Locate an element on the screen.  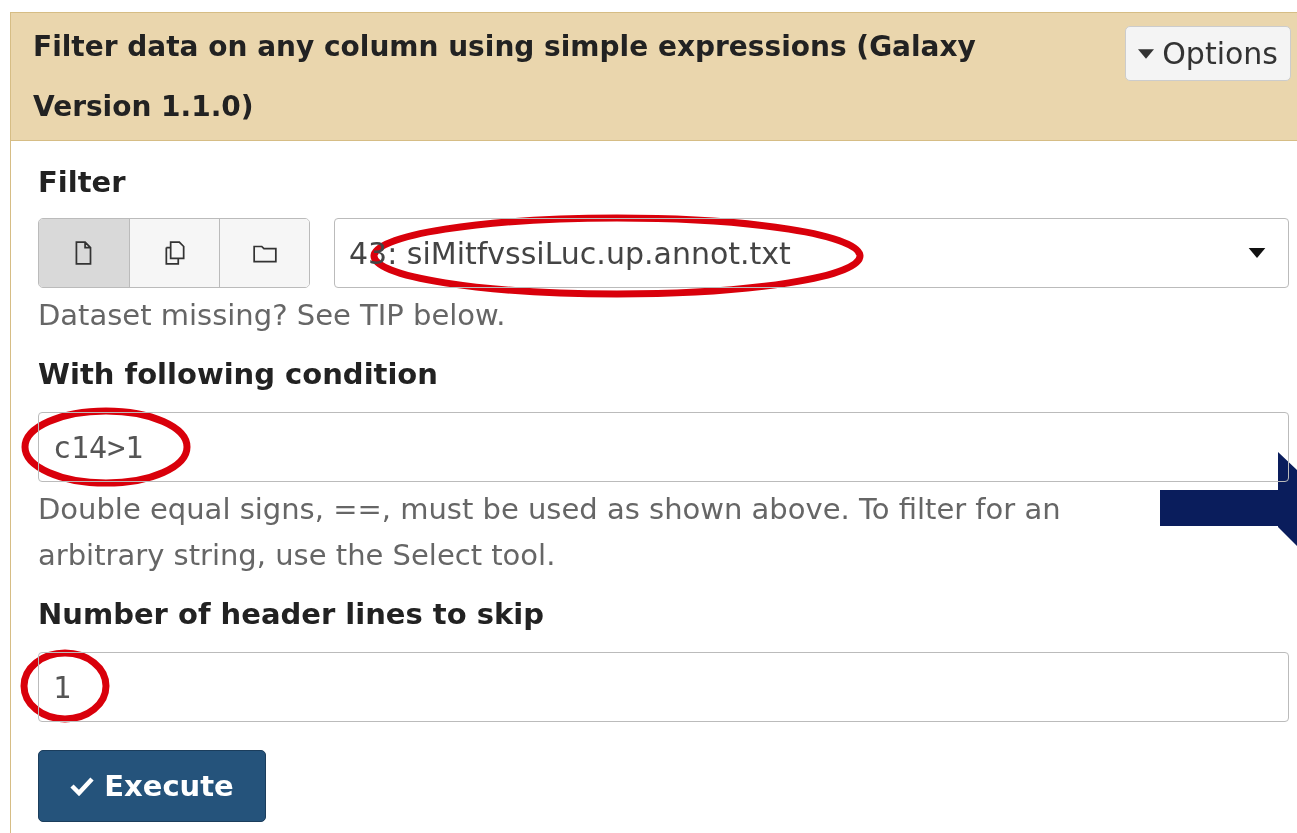
text-input-field: 1 is located at coordinates (663, 687).